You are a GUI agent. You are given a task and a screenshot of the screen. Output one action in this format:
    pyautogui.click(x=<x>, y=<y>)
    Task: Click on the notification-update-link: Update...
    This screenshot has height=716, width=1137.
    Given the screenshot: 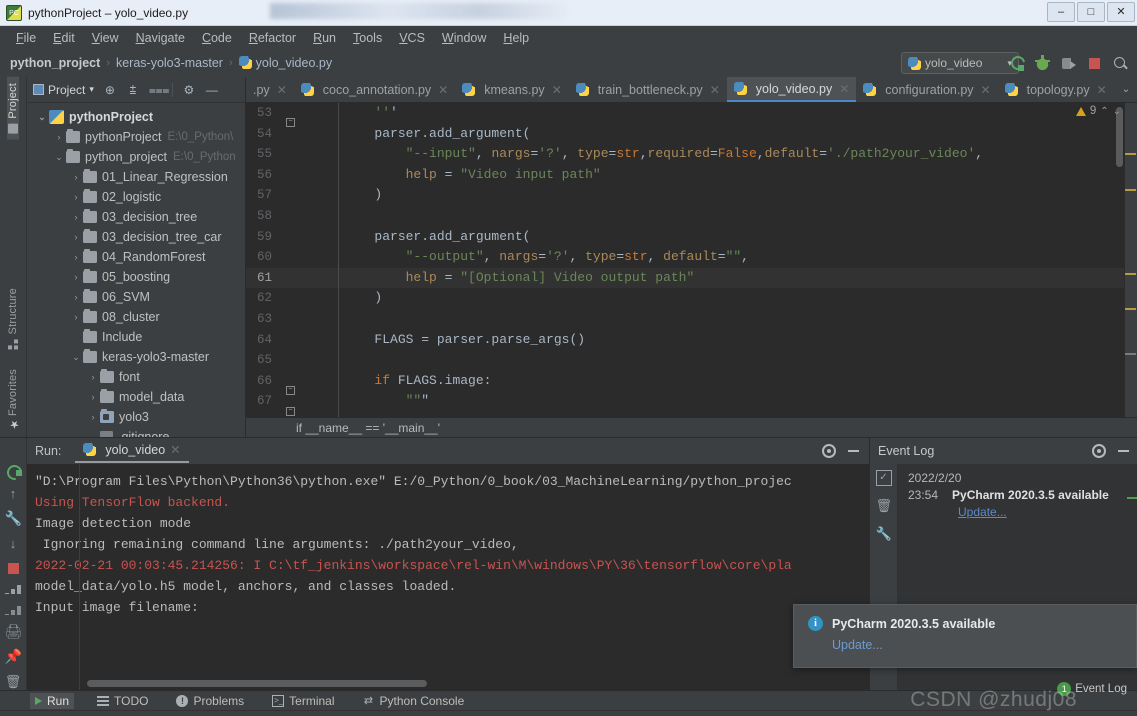 What is the action you would take?
    pyautogui.click(x=857, y=645)
    